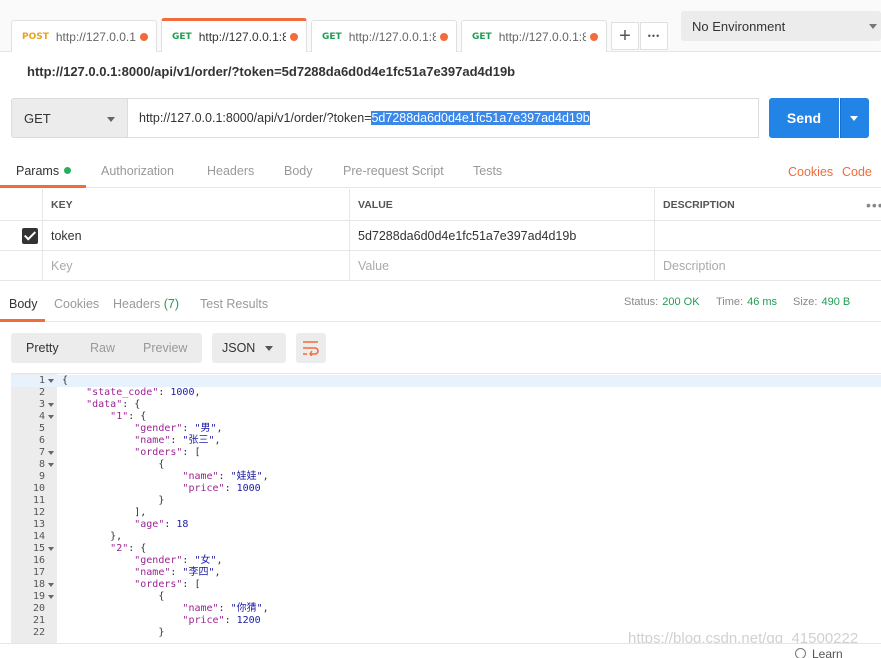 The height and width of the screenshot is (658, 881). I want to click on wrap-lines-button, so click(311, 348).